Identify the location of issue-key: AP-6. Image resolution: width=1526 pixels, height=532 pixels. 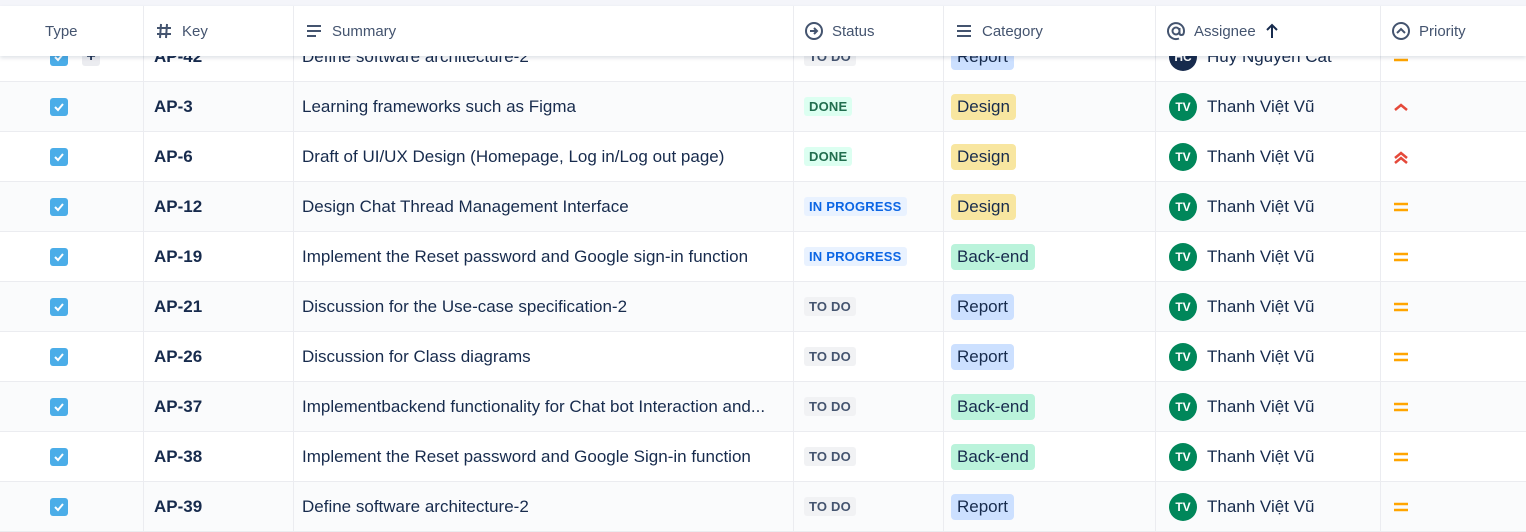
(168, 157).